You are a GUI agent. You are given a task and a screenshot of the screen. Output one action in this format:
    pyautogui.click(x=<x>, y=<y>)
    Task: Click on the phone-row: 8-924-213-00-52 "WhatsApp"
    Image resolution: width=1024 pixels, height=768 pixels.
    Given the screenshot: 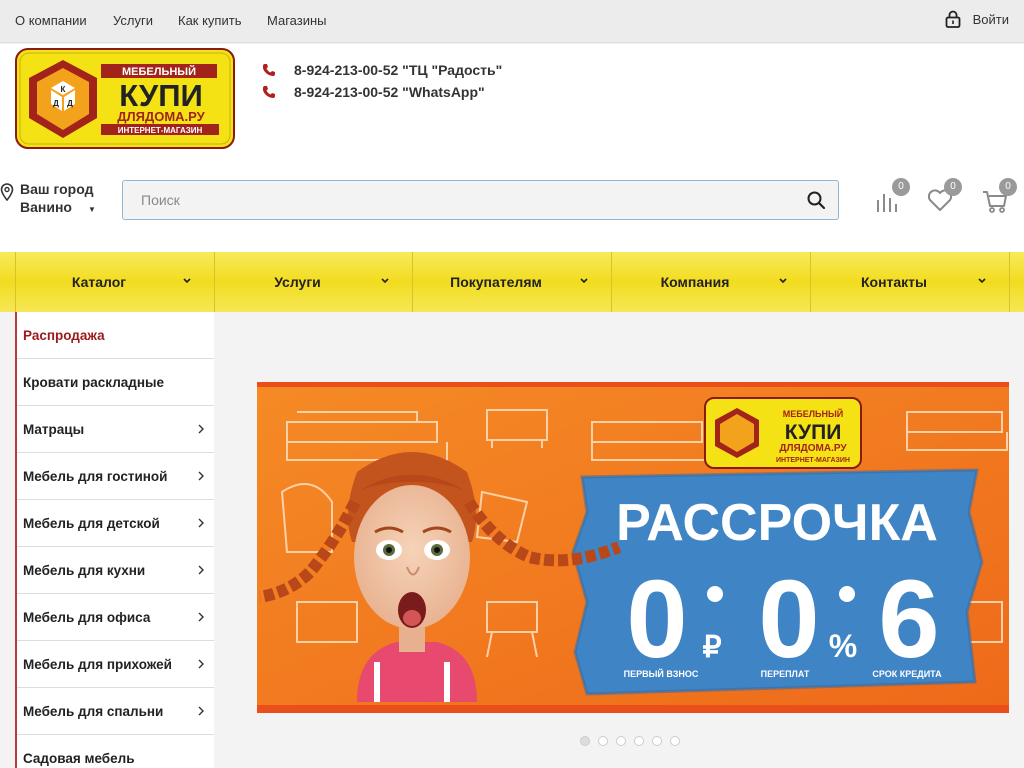 What is the action you would take?
    pyautogui.click(x=382, y=92)
    